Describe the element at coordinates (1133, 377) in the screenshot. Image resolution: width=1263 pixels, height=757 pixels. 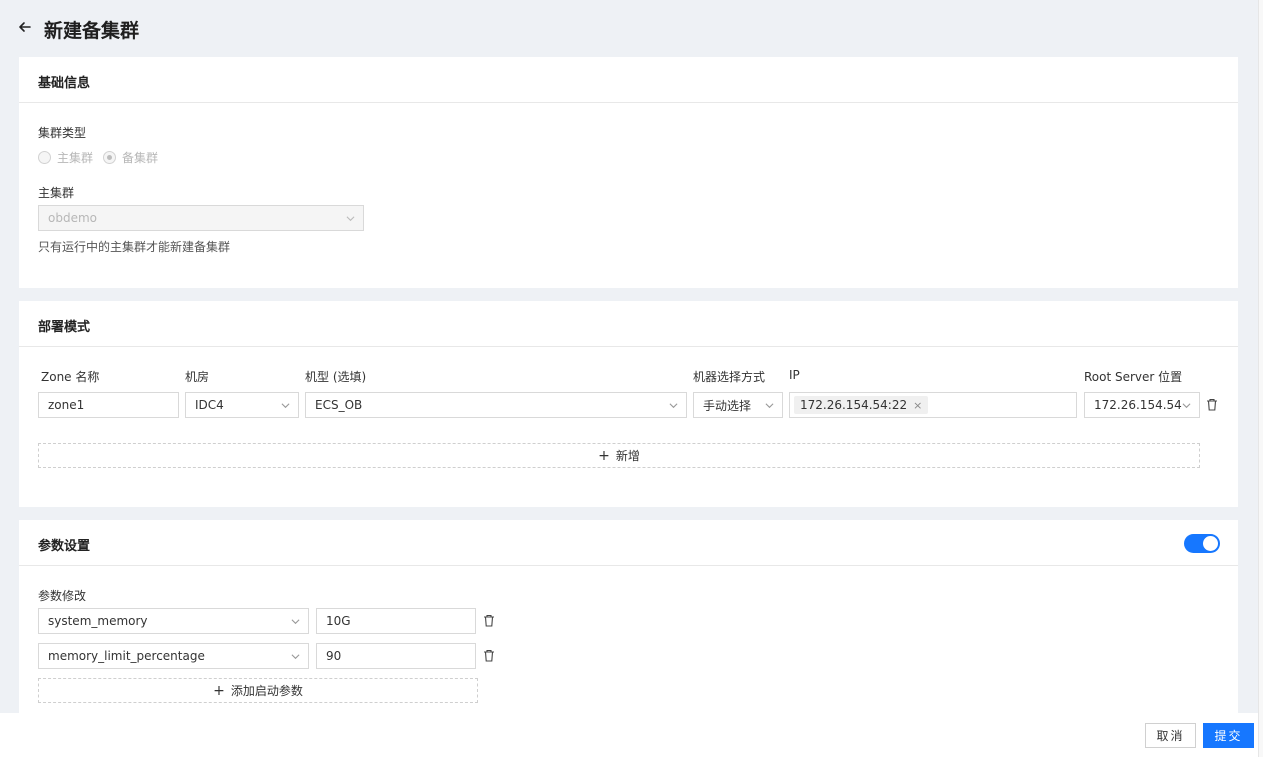
I see `col-root-server: Root Server 位置` at that location.